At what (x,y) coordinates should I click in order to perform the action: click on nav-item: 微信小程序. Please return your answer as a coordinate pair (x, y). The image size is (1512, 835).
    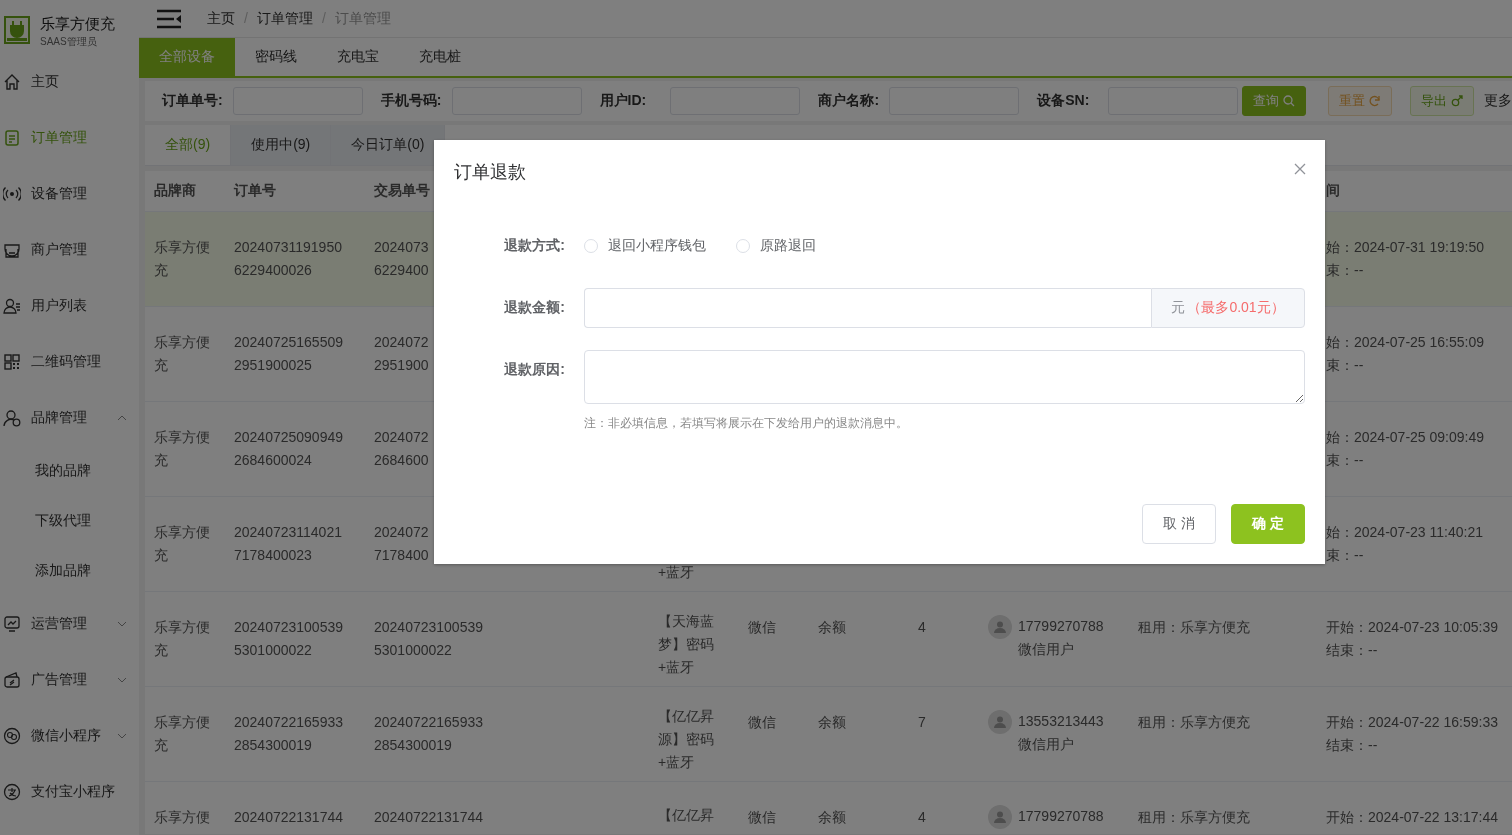
    Looking at the image, I should click on (69, 736).